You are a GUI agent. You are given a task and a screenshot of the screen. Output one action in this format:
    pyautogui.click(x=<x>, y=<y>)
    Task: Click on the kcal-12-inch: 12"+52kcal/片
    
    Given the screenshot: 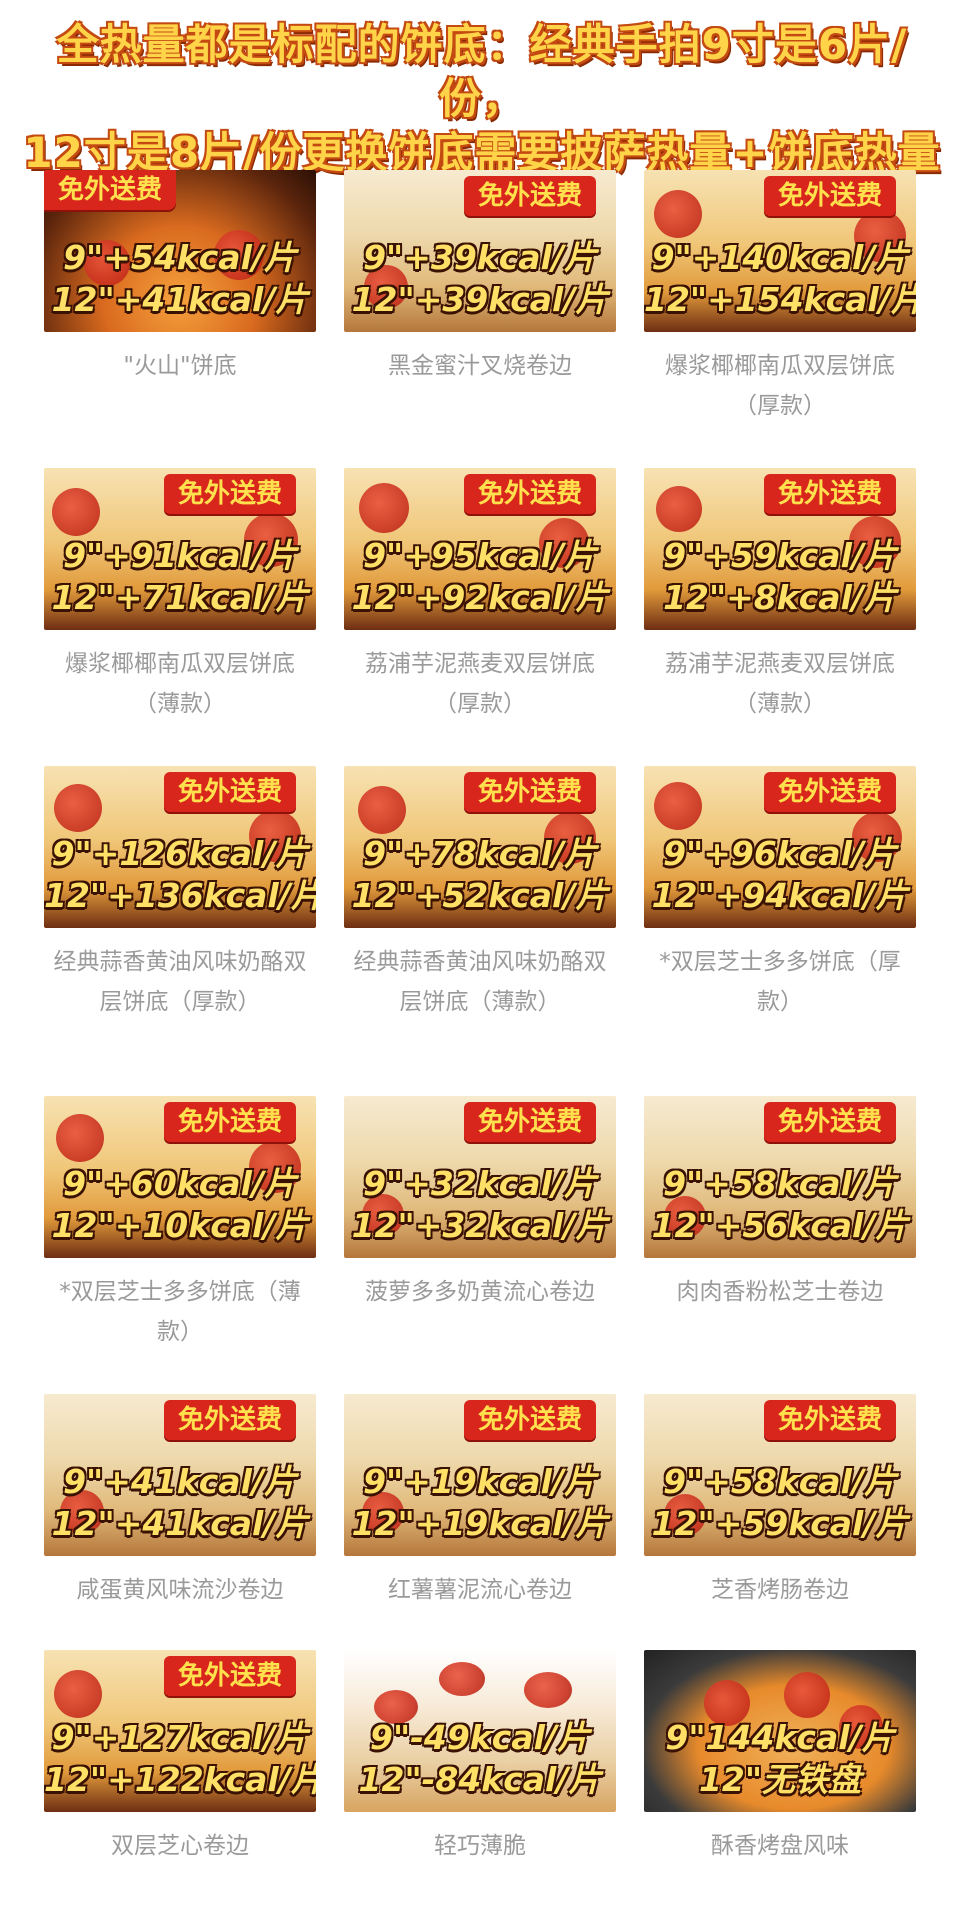 What is the action you would take?
    pyautogui.click(x=480, y=895)
    